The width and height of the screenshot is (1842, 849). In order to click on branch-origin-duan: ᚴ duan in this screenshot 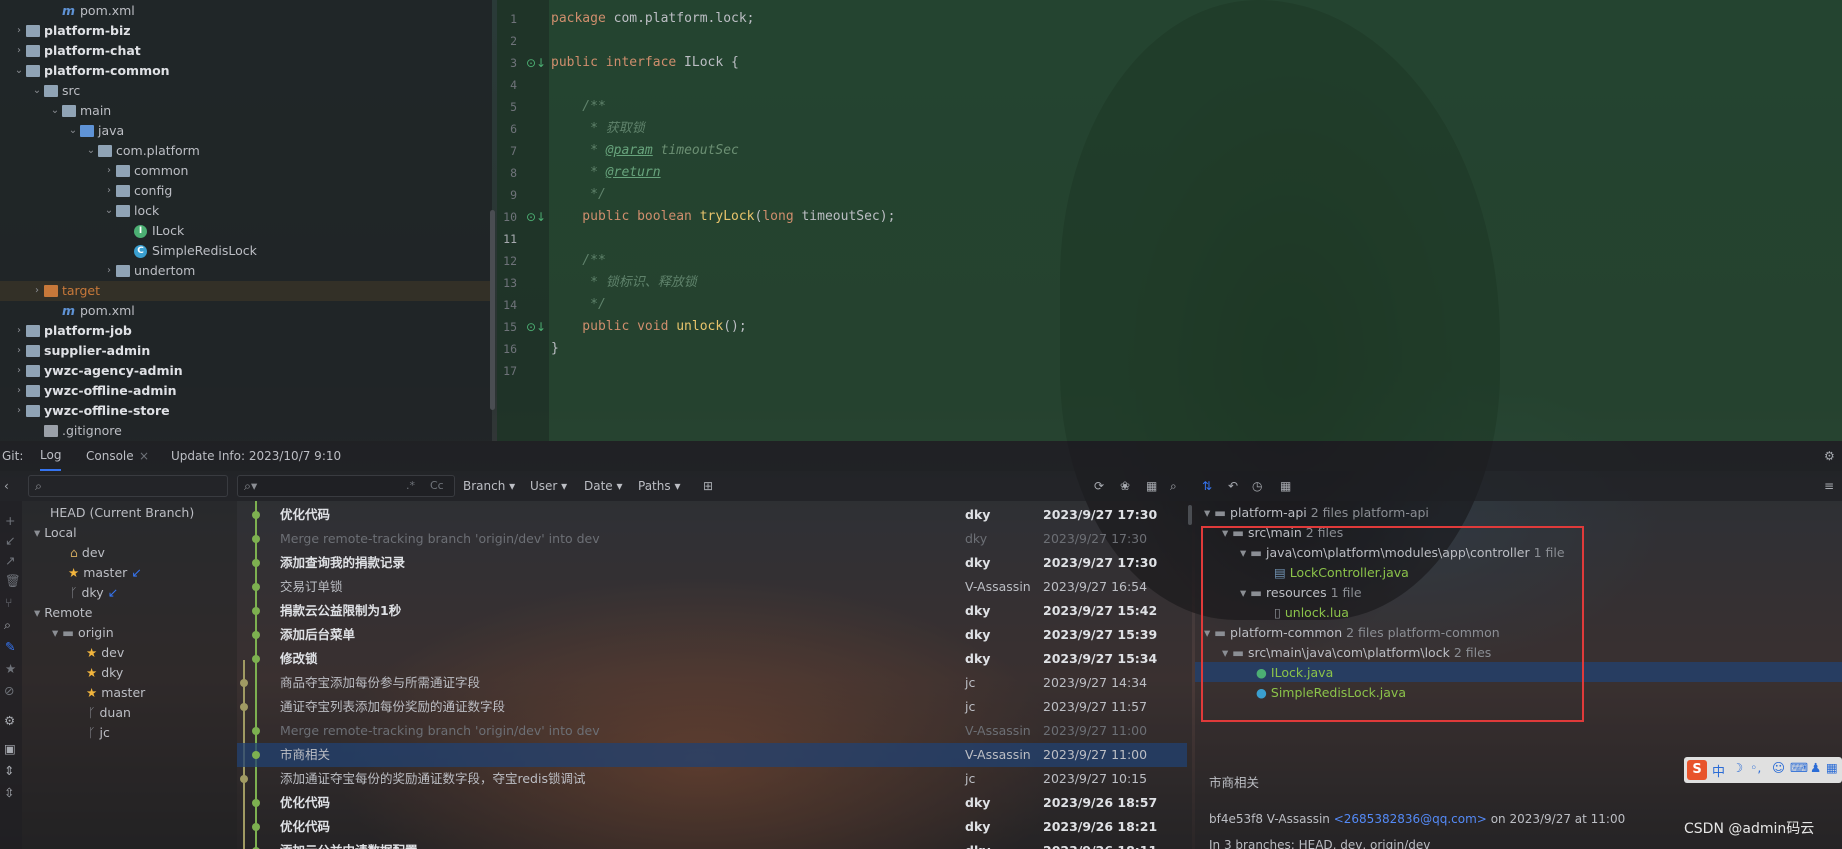, I will do `click(109, 713)`.